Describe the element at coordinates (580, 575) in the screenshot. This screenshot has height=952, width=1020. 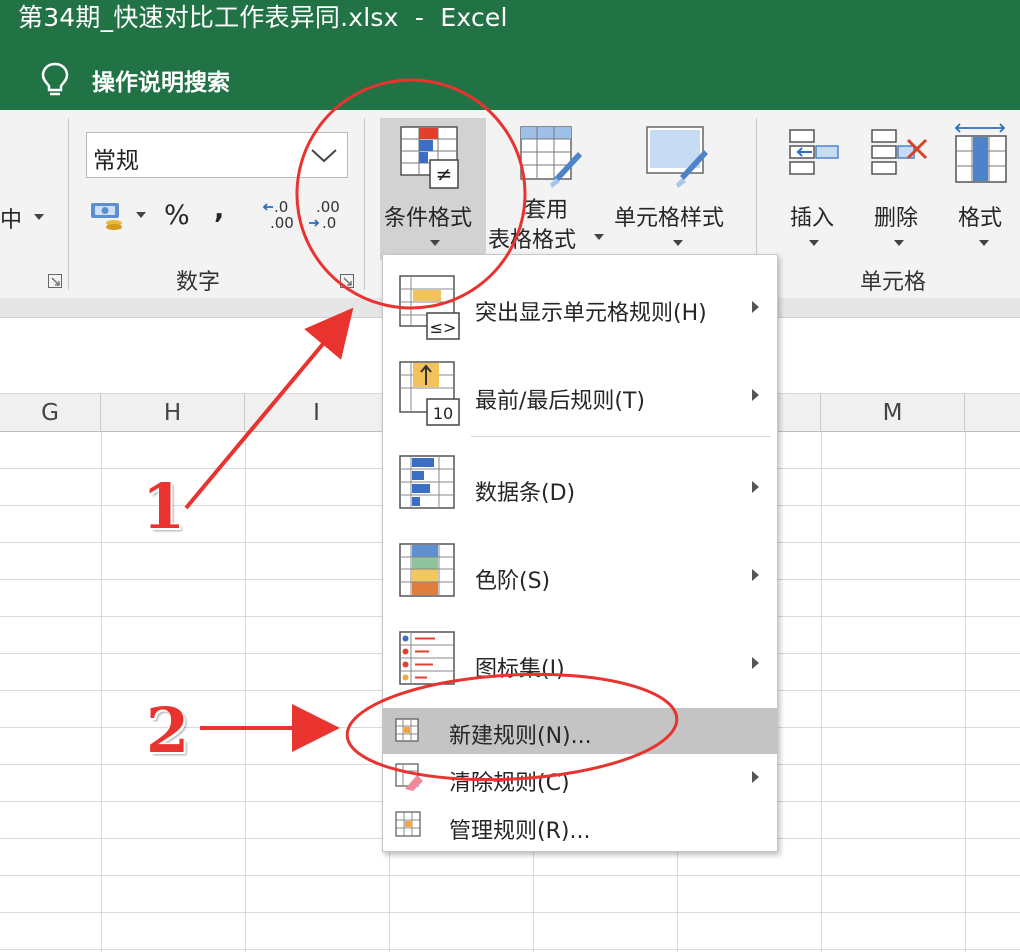
I see `menu-item-color-scales: 色阶(S)` at that location.